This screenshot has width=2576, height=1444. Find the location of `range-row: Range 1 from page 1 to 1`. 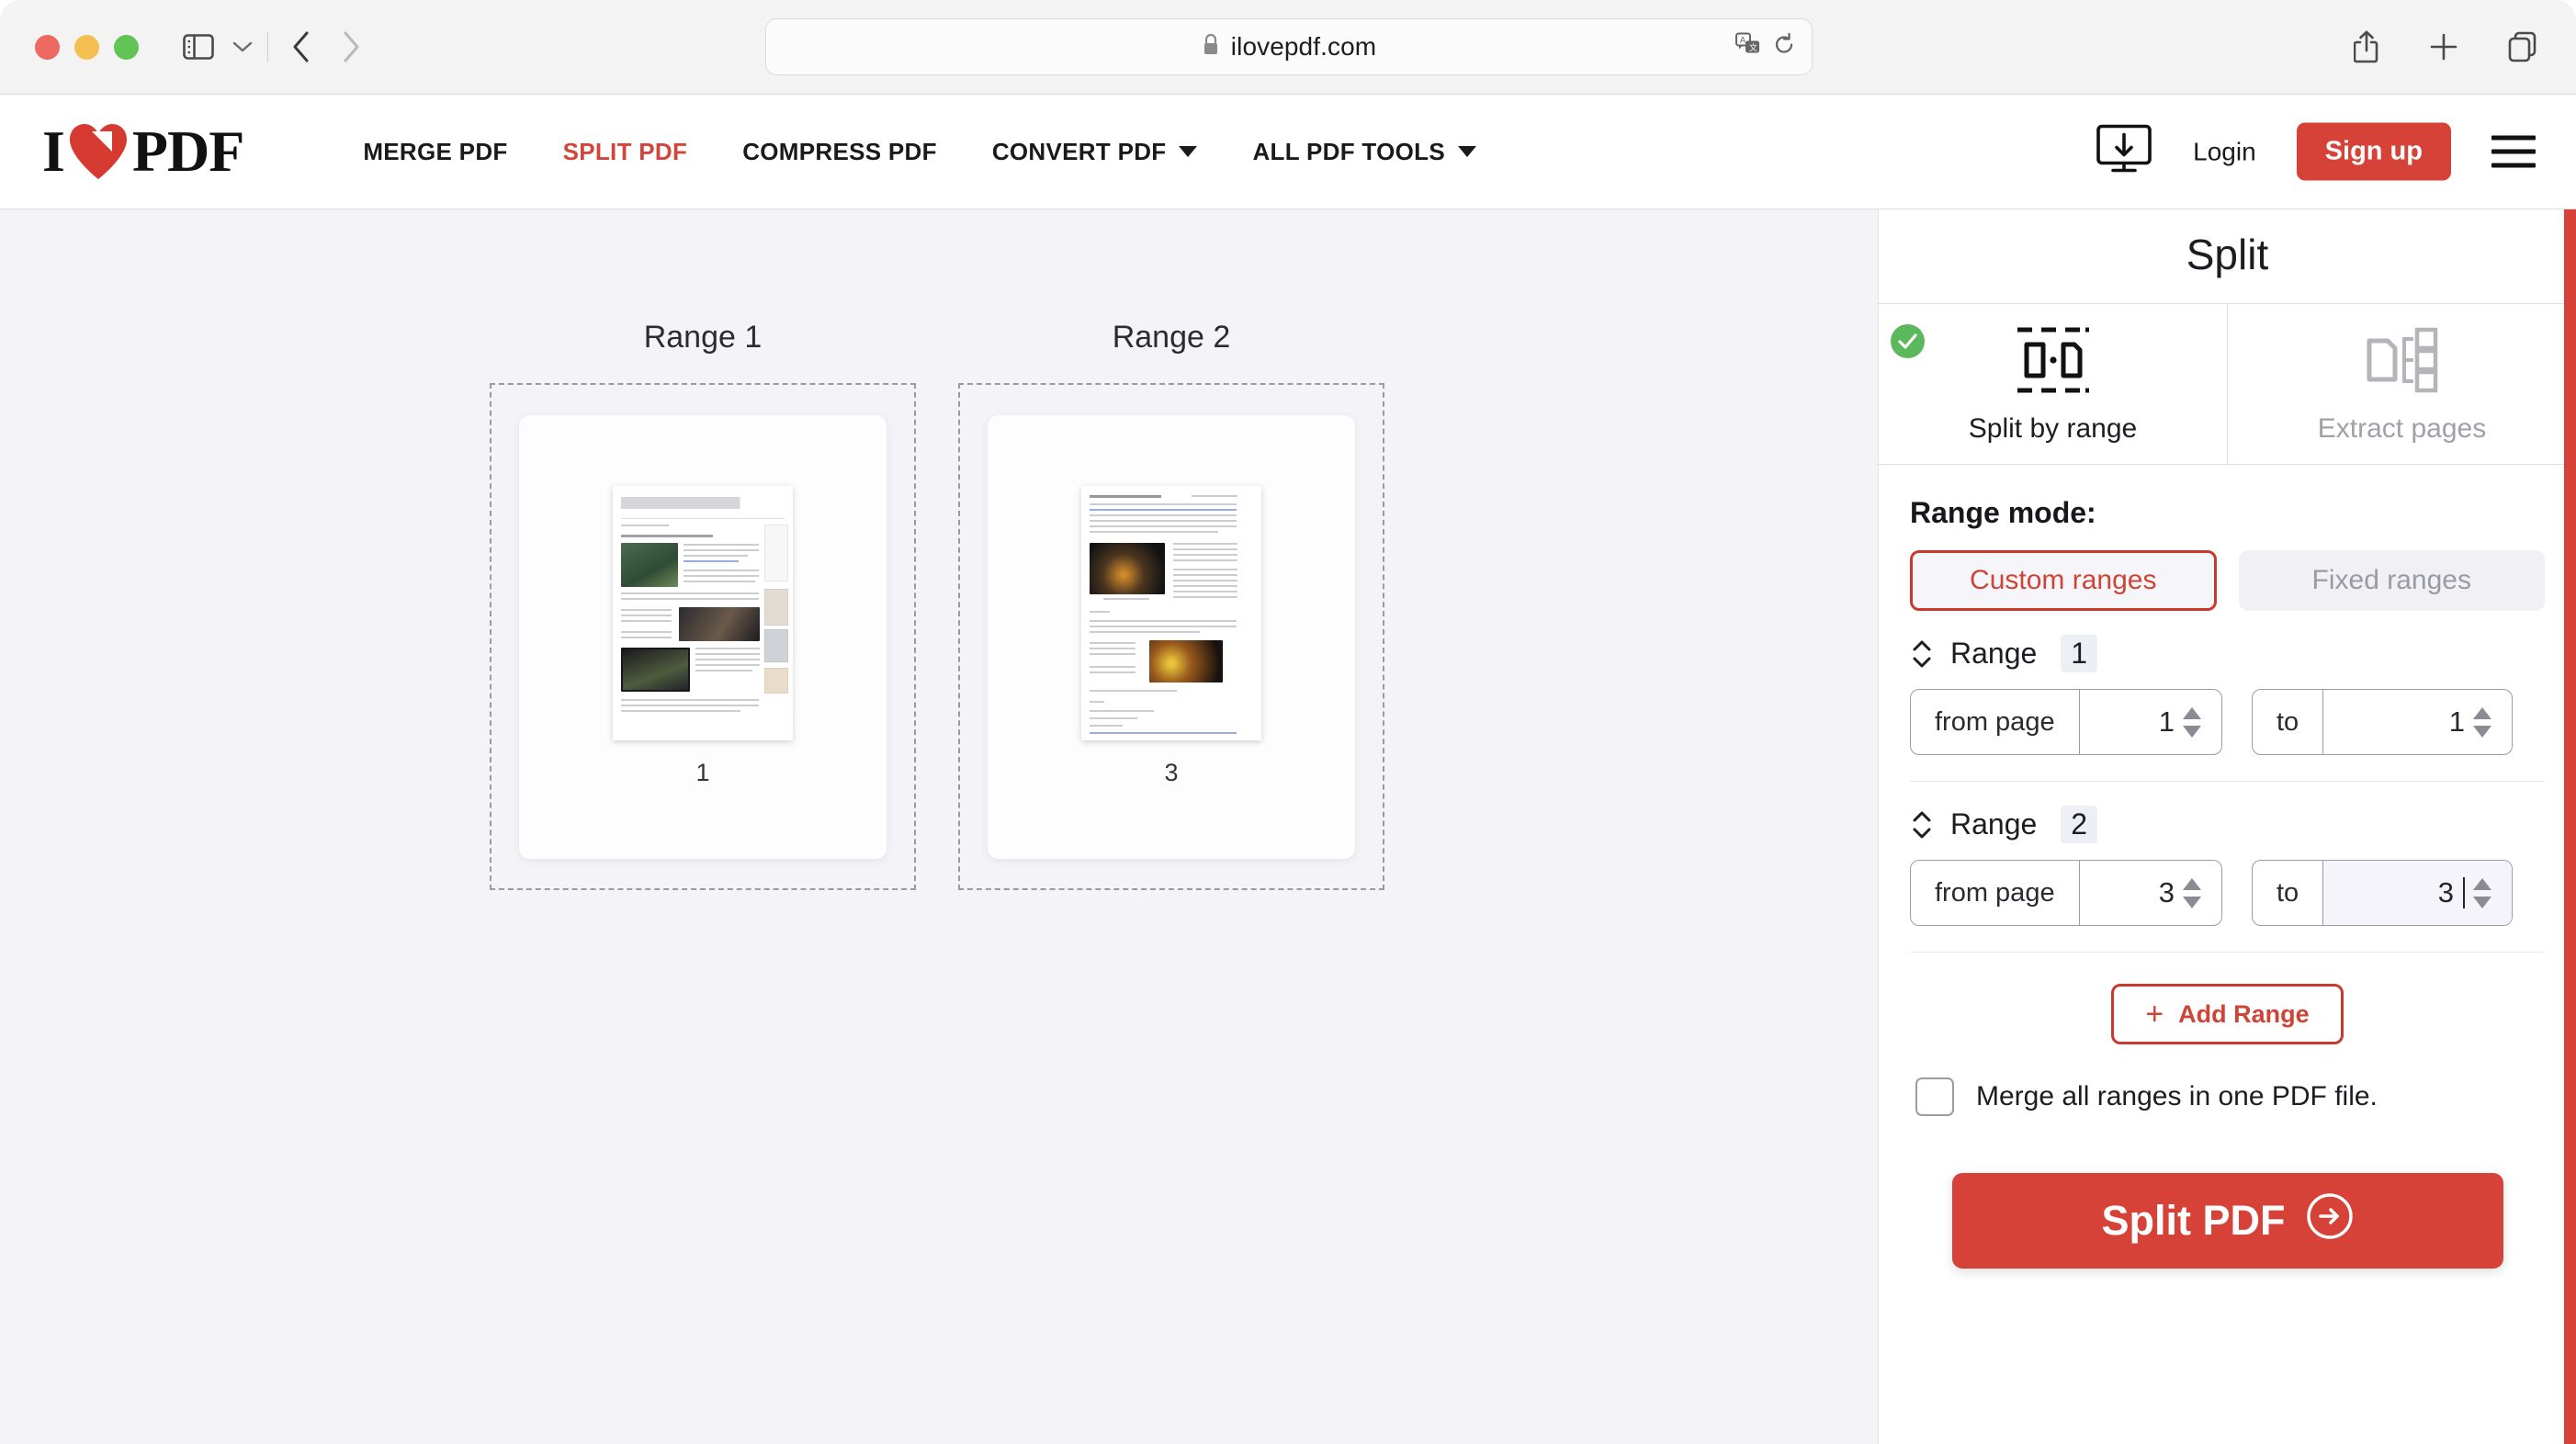

range-row: Range 1 from page 1 to 1 is located at coordinates (2227, 696).